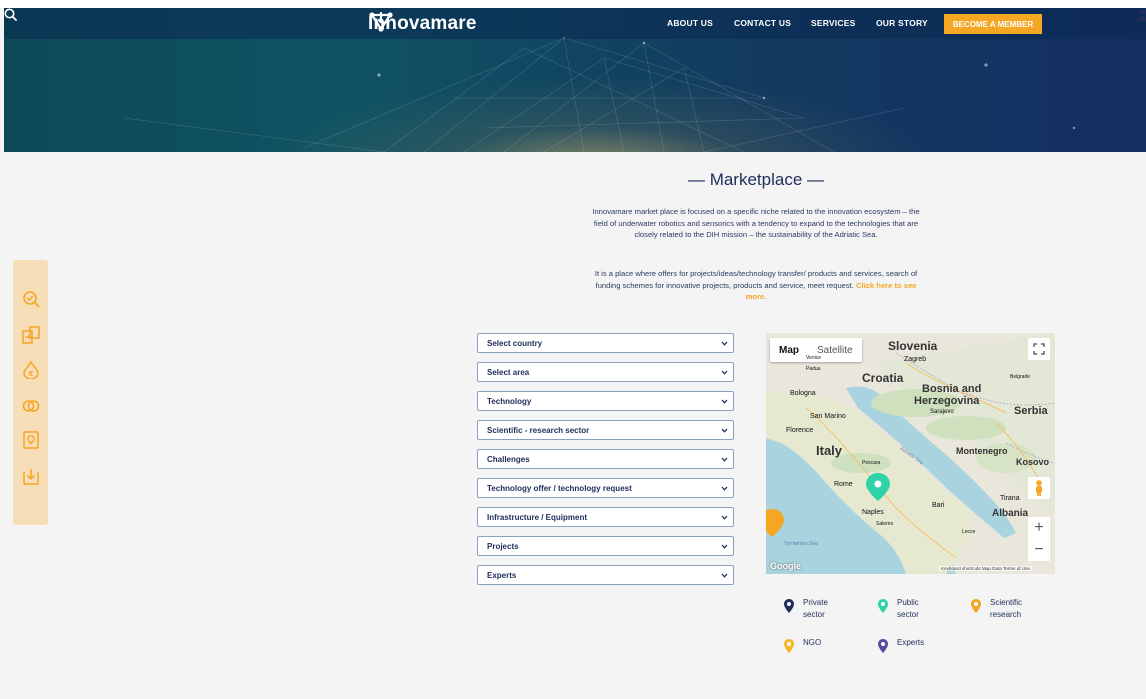 This screenshot has width=1146, height=699. Describe the element at coordinates (982, 451) in the screenshot. I see `map-label: Montenegro` at that location.